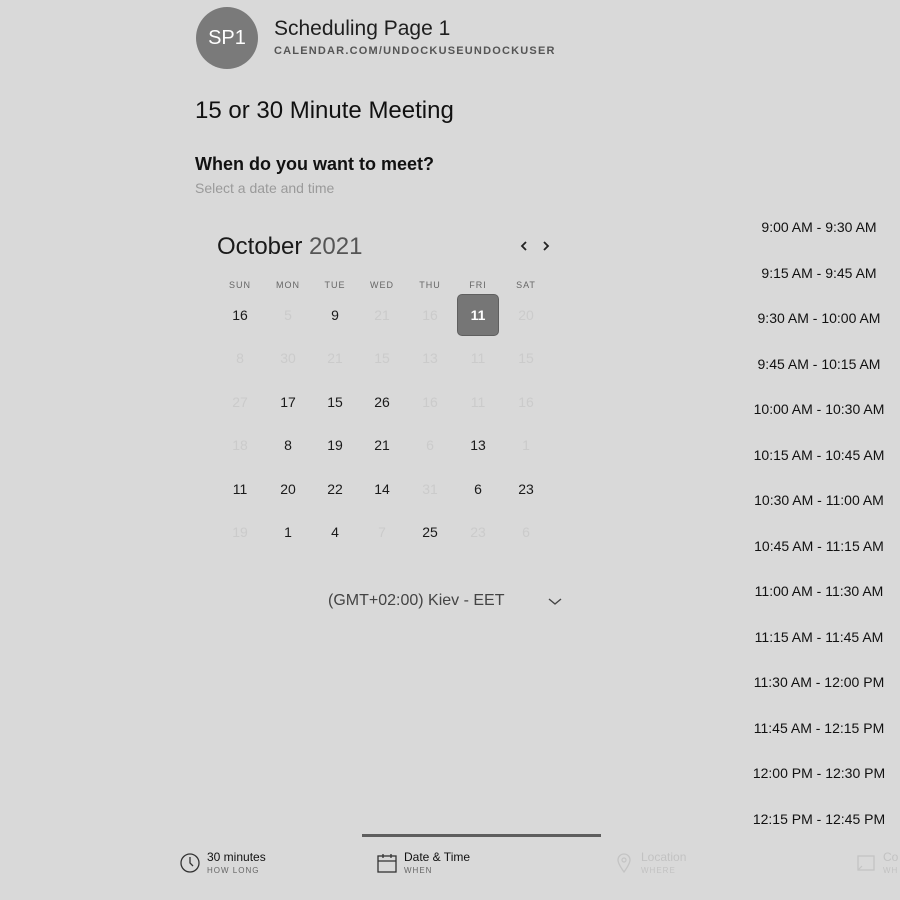 The image size is (900, 900). I want to click on weekday-label: SUN, so click(239, 285).